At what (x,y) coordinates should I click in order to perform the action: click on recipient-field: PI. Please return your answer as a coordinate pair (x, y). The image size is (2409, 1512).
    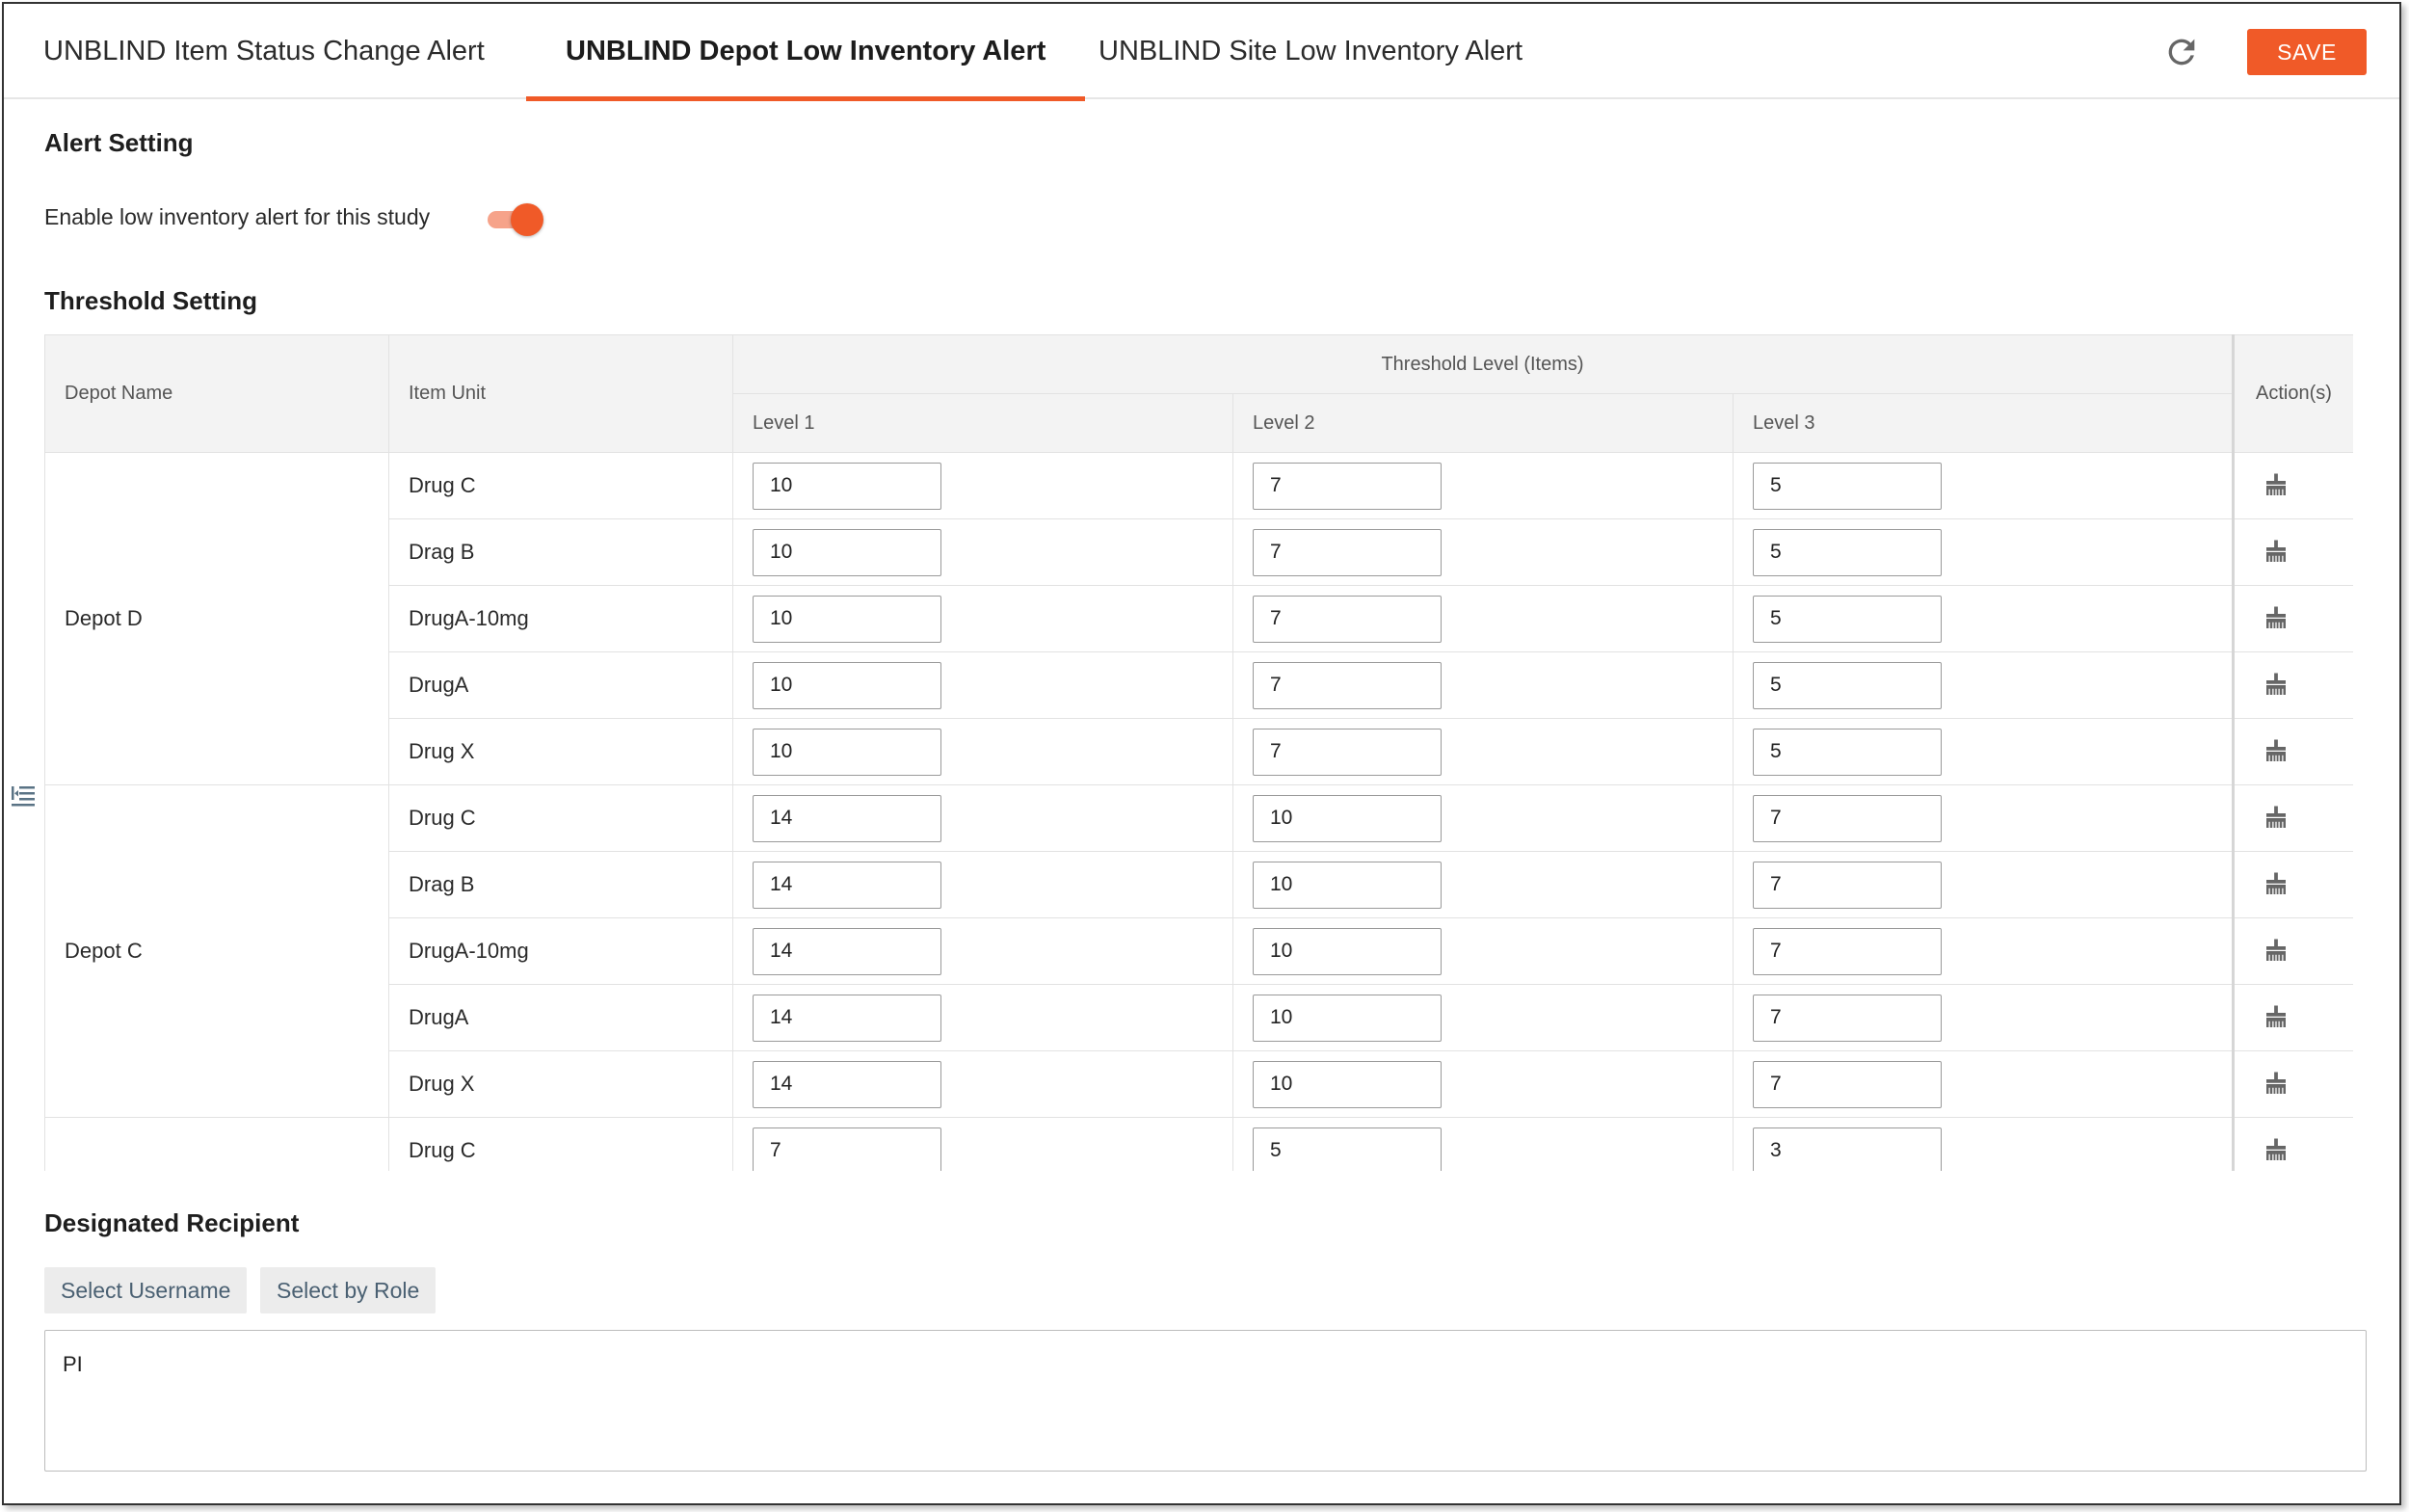
    Looking at the image, I should click on (1205, 1401).